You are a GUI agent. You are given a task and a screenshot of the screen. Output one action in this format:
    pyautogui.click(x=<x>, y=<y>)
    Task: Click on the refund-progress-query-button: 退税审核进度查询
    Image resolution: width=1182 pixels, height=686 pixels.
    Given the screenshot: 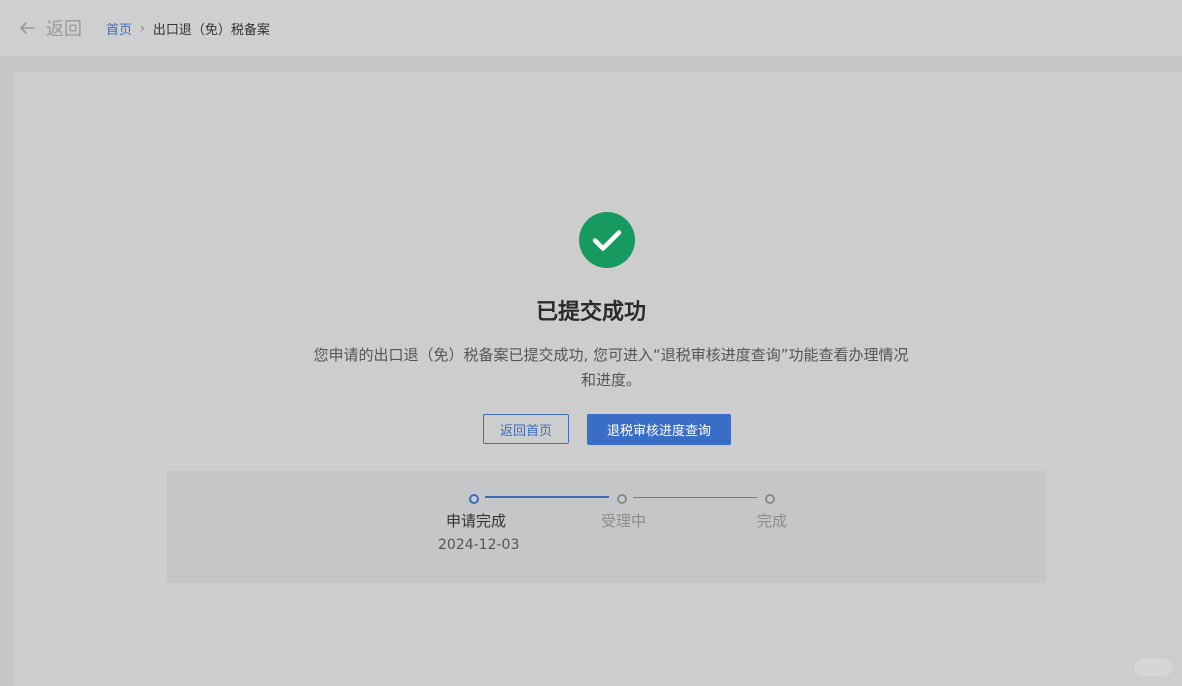 What is the action you would take?
    pyautogui.click(x=659, y=429)
    